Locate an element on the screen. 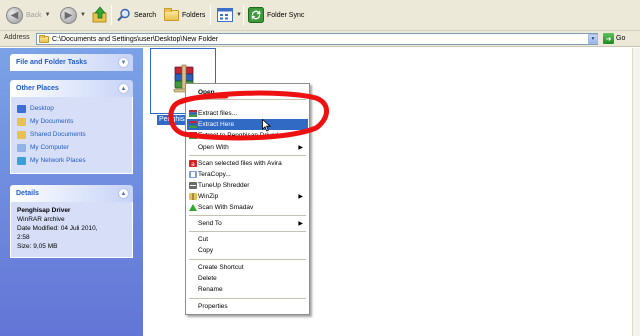 This screenshot has height=336, width=640. menu-item-label: Scan selected files with Avira is located at coordinates (240, 163).